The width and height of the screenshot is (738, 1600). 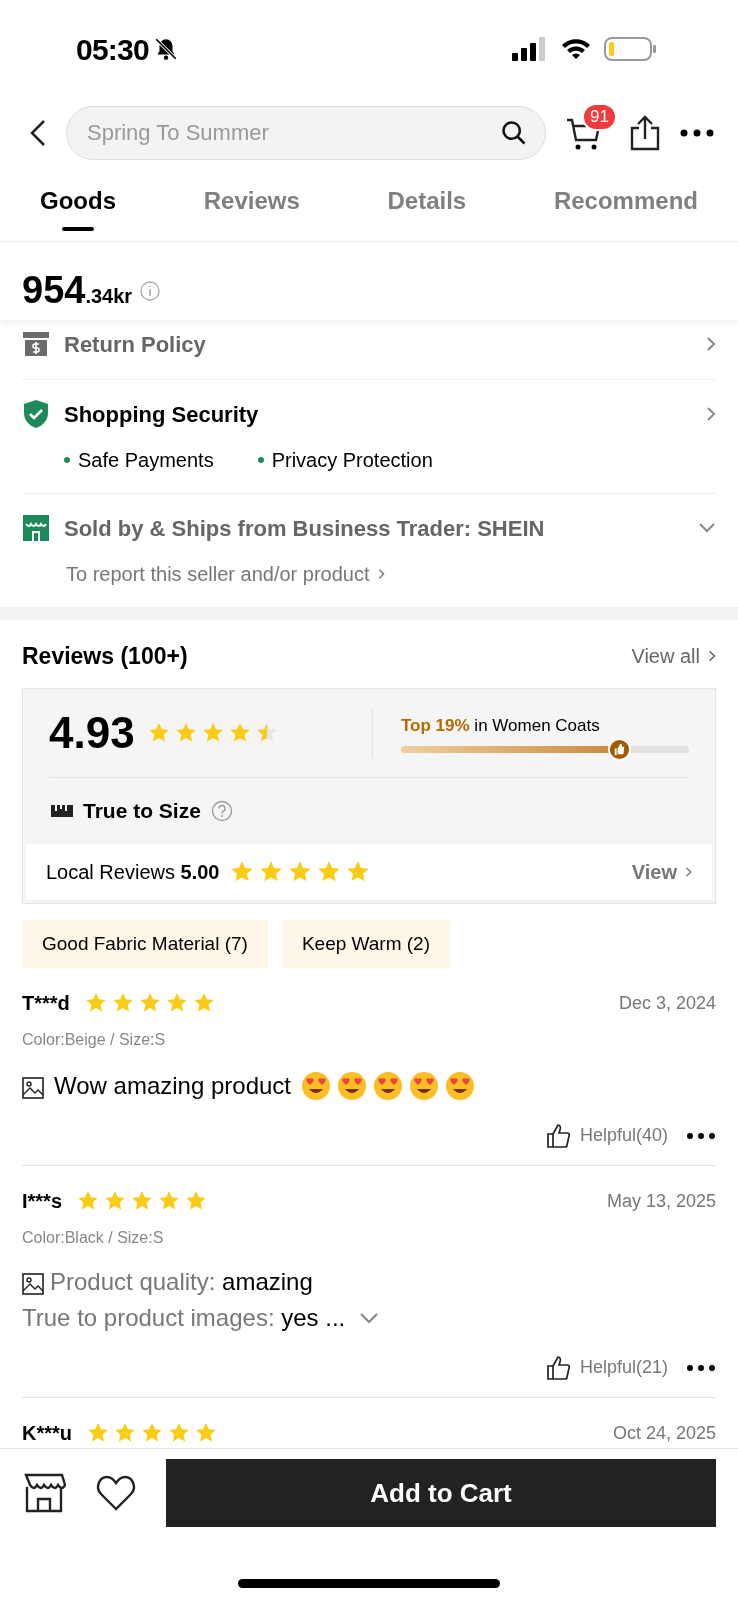 I want to click on security-point: Safe Payments, so click(x=146, y=460).